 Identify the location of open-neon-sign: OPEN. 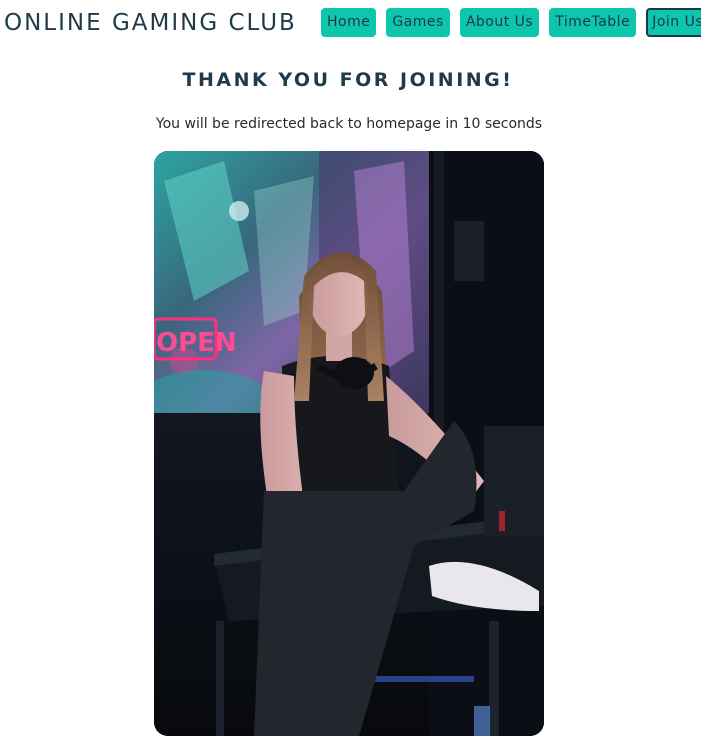
(196, 343).